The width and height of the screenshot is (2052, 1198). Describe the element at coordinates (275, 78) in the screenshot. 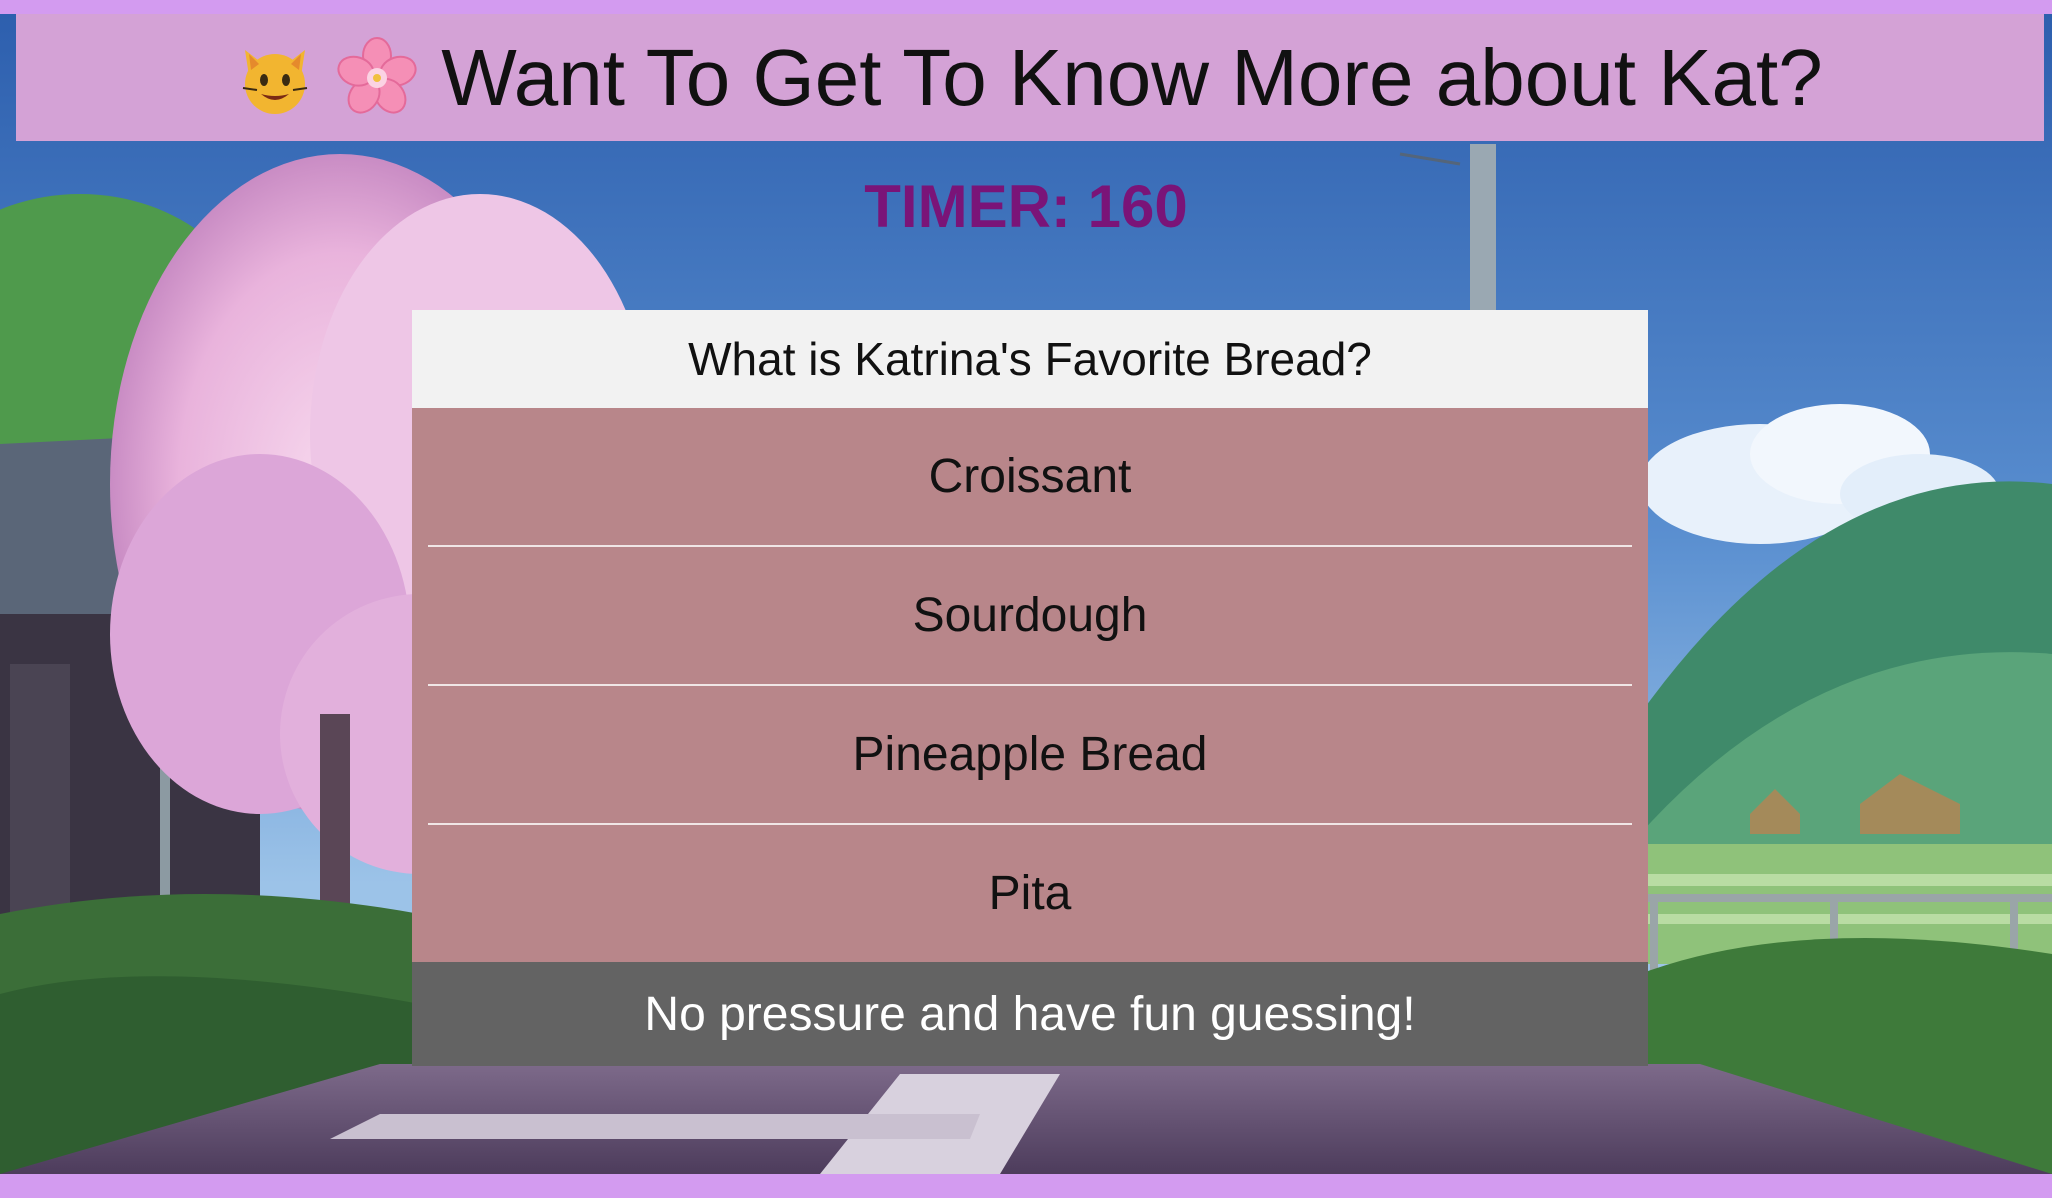

I see `cat-face-icon` at that location.